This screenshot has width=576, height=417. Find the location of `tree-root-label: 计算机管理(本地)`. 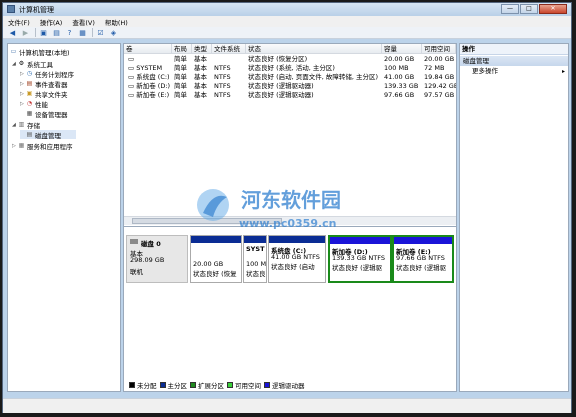

tree-root-label: 计算机管理(本地) is located at coordinates (44, 52).